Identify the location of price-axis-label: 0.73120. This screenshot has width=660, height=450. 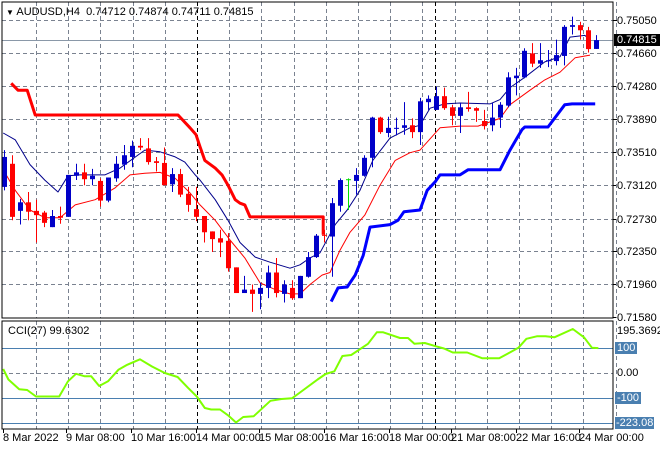
(637, 185).